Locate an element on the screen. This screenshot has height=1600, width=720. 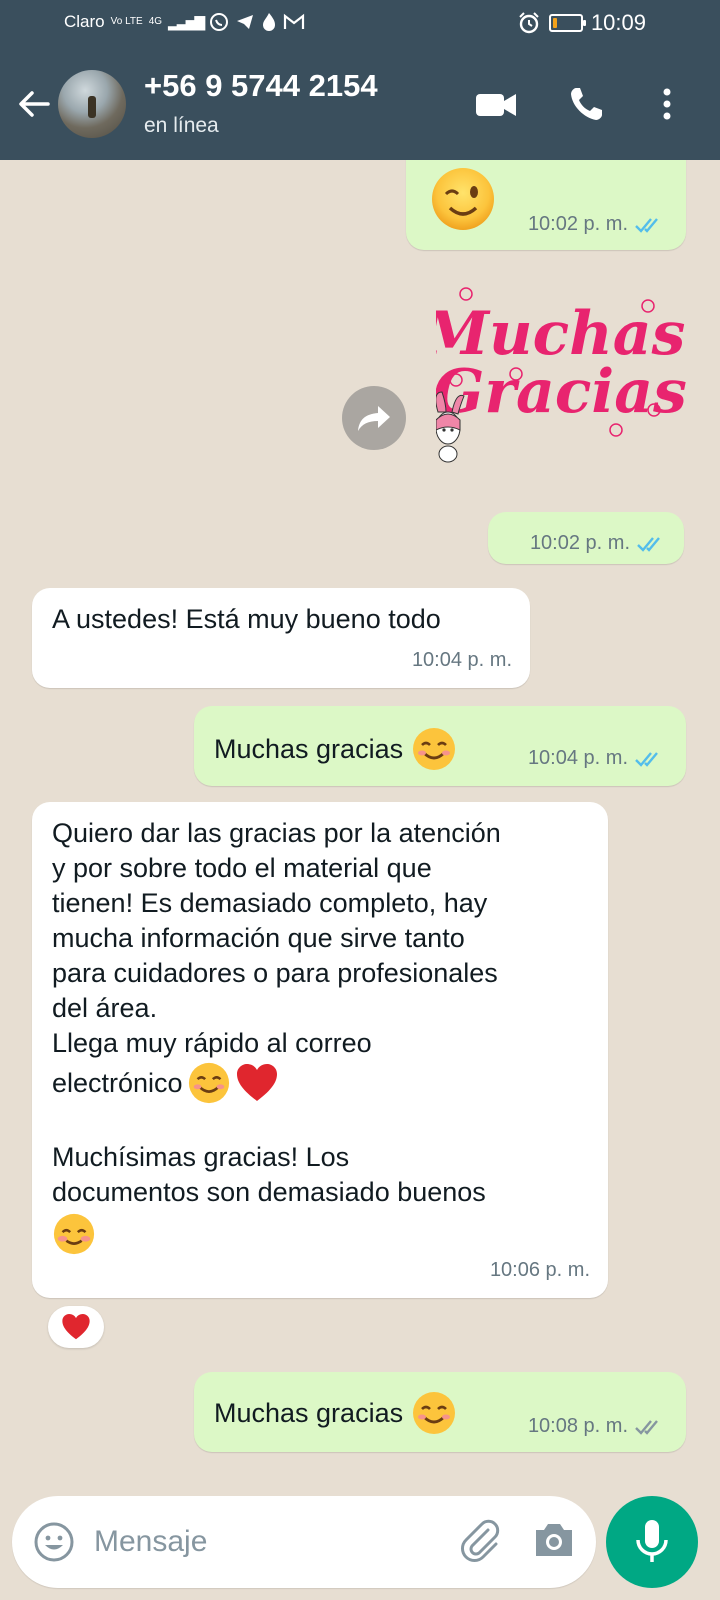
red-heart-emoji is located at coordinates (256, 1082).